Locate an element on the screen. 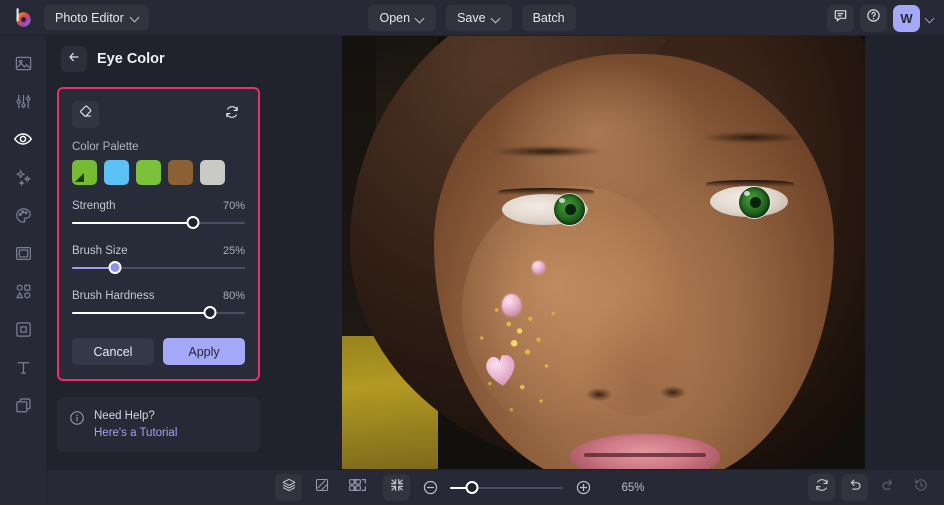 The width and height of the screenshot is (944, 505). color-palette-label: Color Palette is located at coordinates (105, 147).